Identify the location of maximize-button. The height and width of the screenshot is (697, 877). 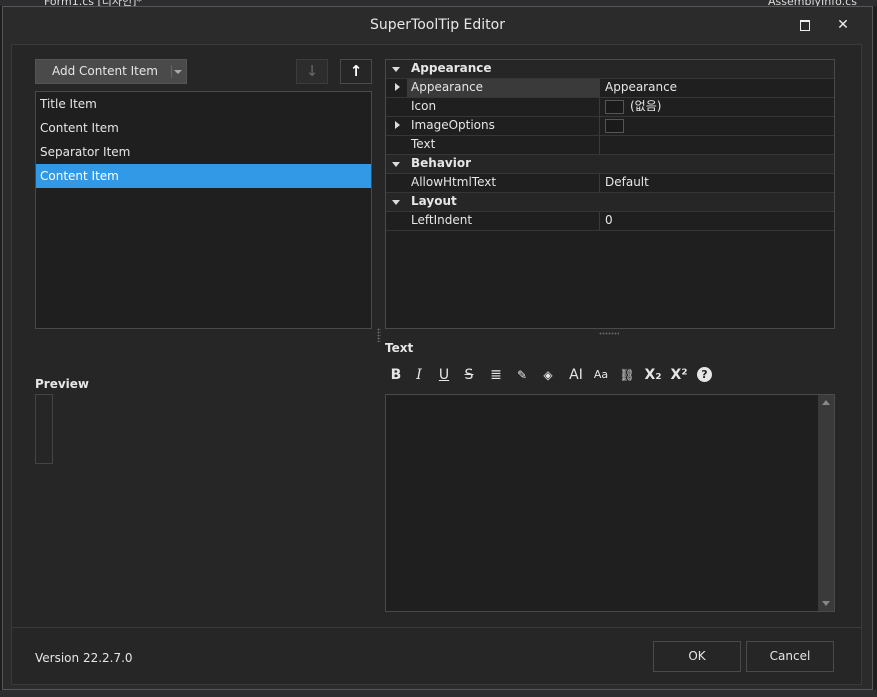
(805, 25).